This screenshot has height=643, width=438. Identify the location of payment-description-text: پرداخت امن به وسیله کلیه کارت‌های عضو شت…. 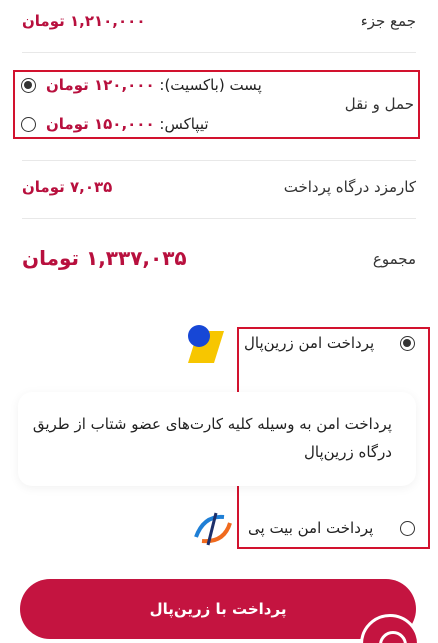
(212, 438).